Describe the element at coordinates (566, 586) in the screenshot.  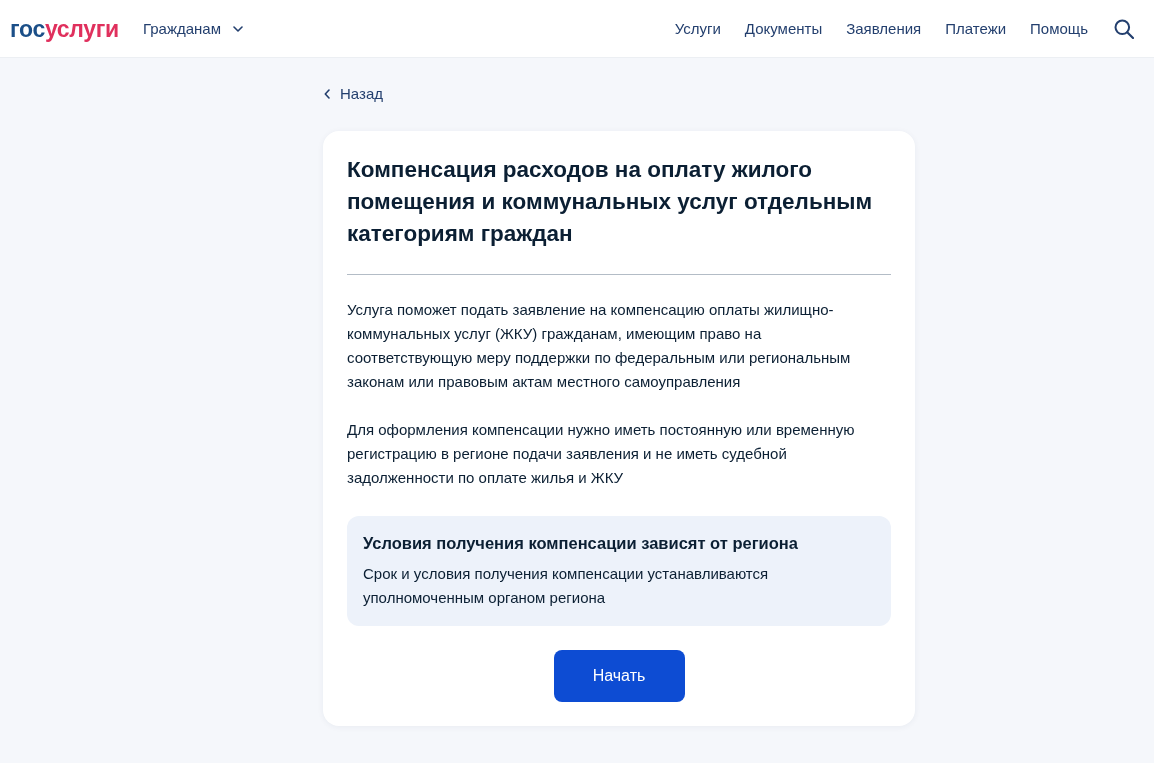
I see `notice-text: Срок и условия получения компенсации устанавливаются уполномоченным органом региона` at that location.